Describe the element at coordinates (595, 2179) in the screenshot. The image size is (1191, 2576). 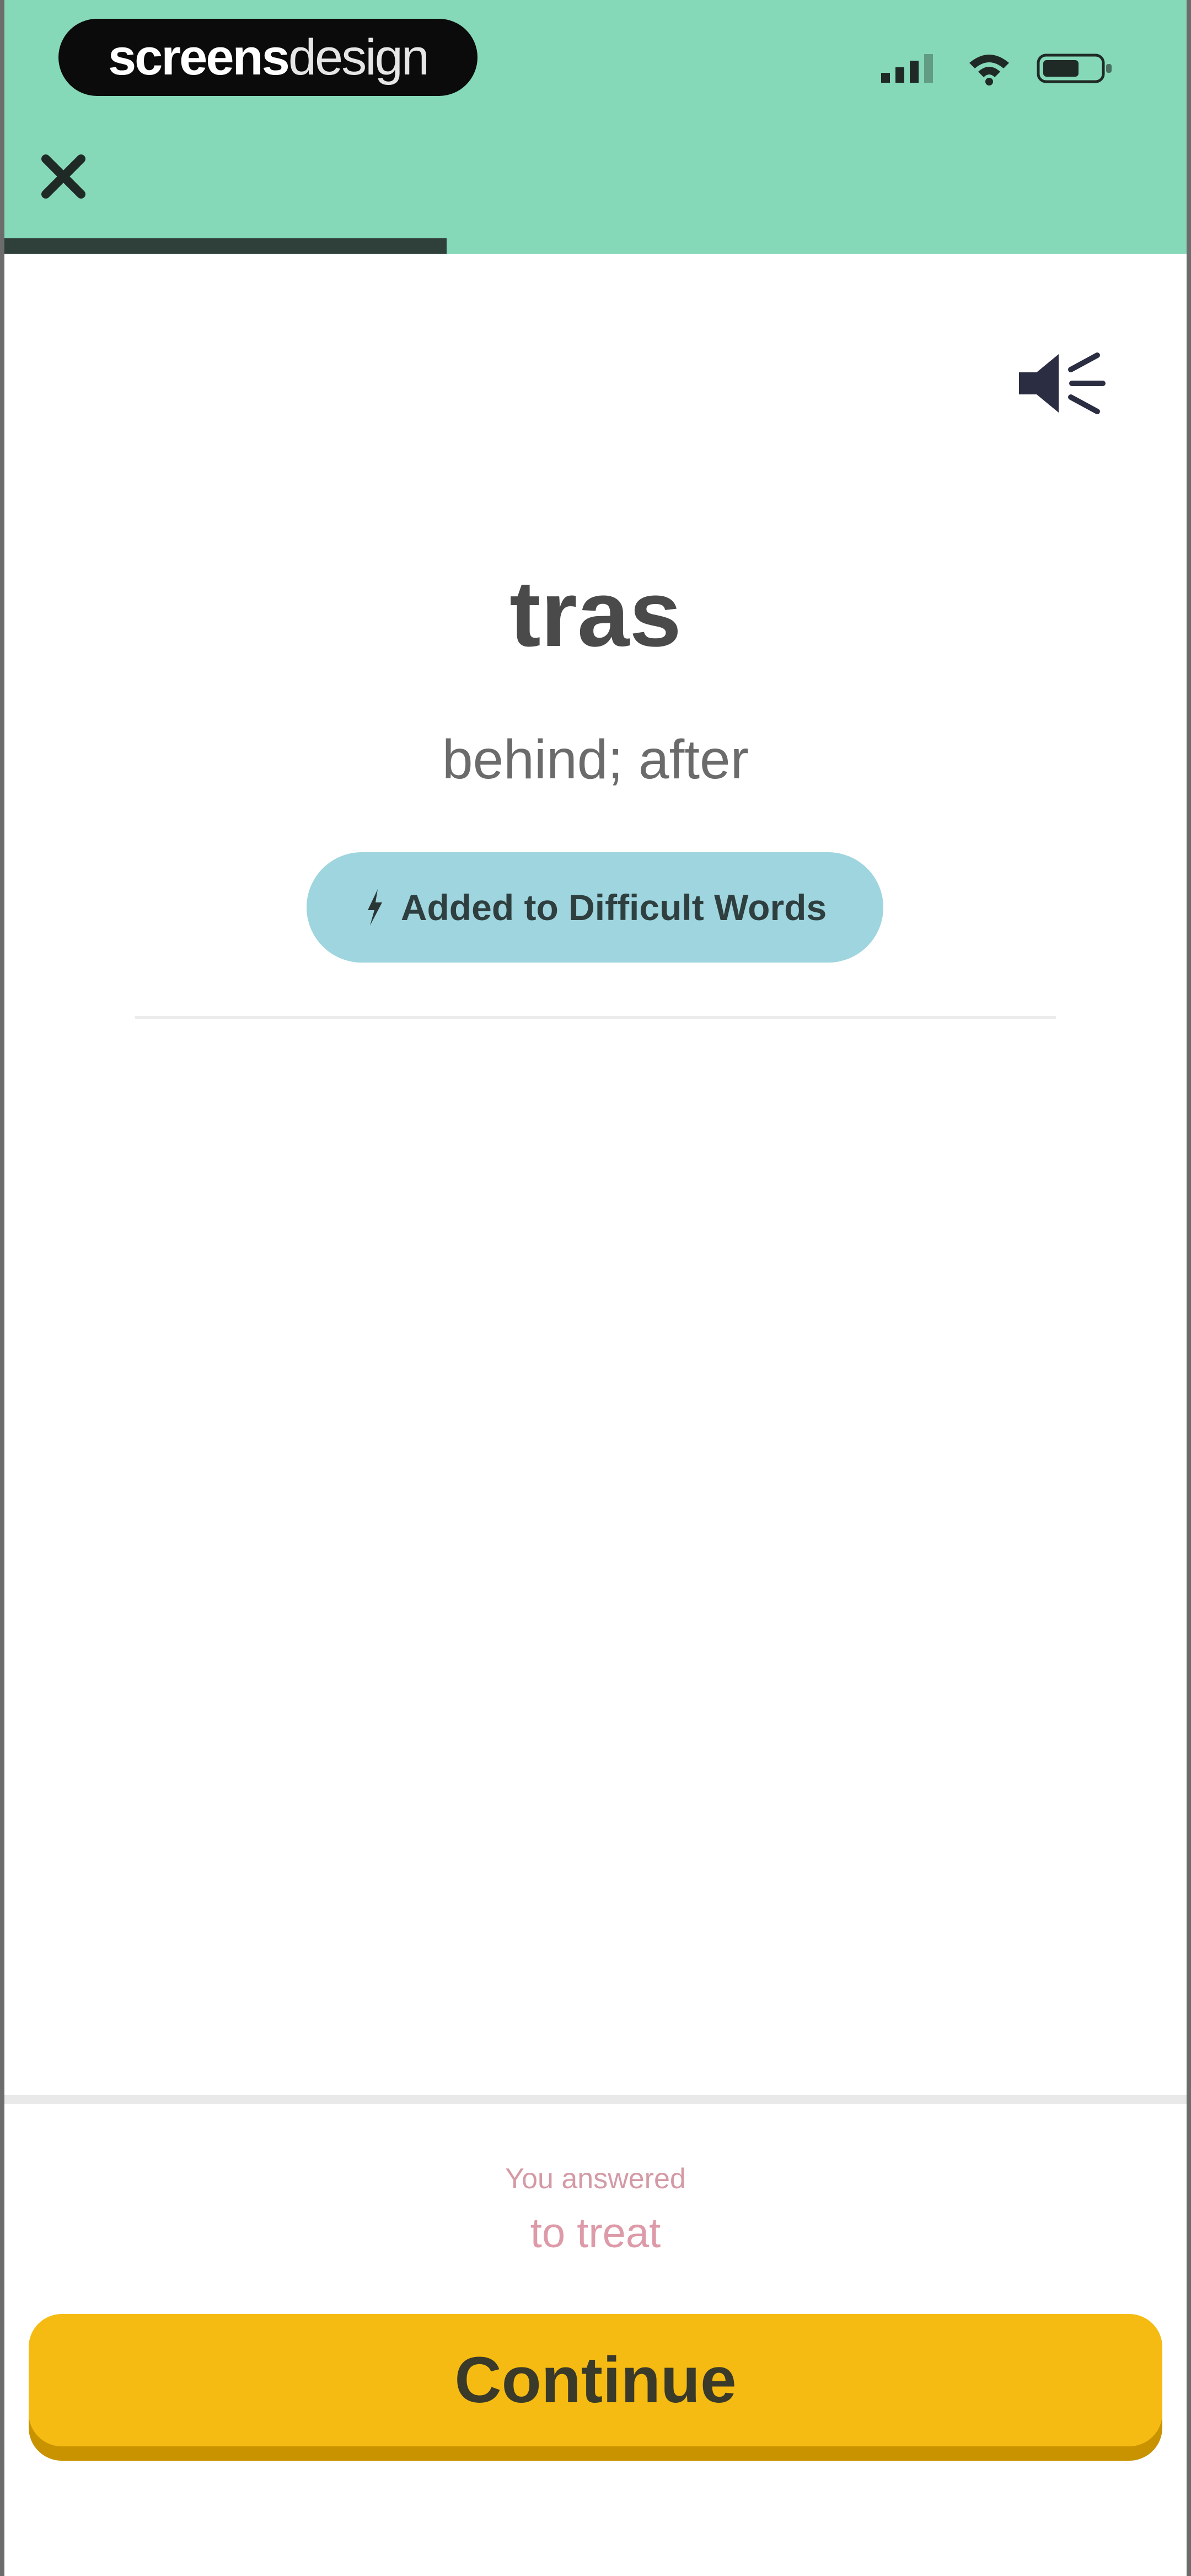
I see `you-answered-label: You answered` at that location.